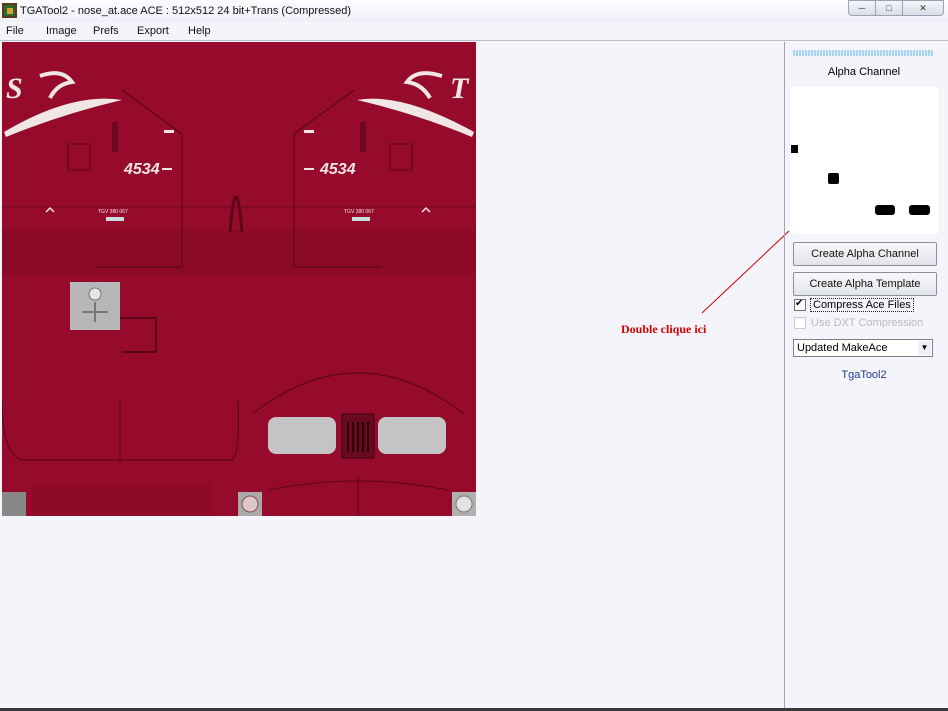 This screenshot has height=711, width=948. Describe the element at coordinates (15, 31) in the screenshot. I see `menu-file: File` at that location.